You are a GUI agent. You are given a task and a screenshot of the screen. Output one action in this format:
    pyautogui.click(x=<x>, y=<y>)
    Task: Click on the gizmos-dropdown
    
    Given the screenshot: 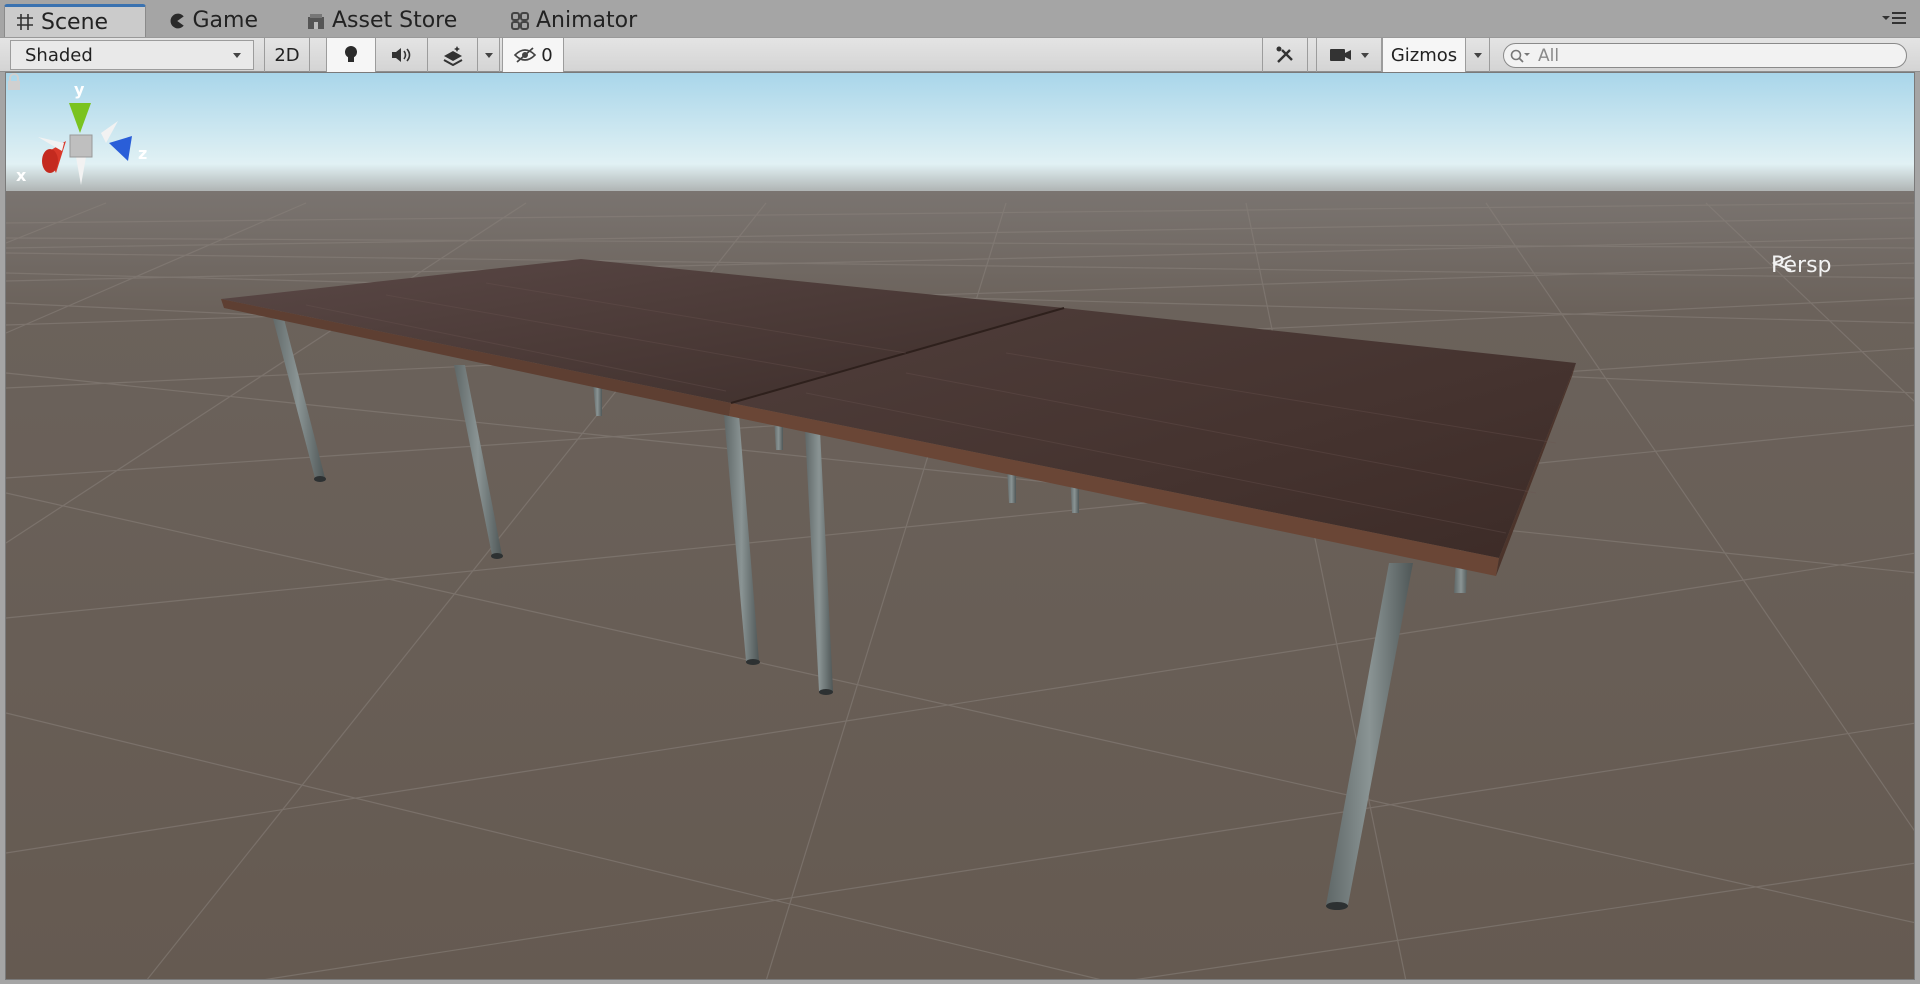 What is the action you would take?
    pyautogui.click(x=1478, y=55)
    